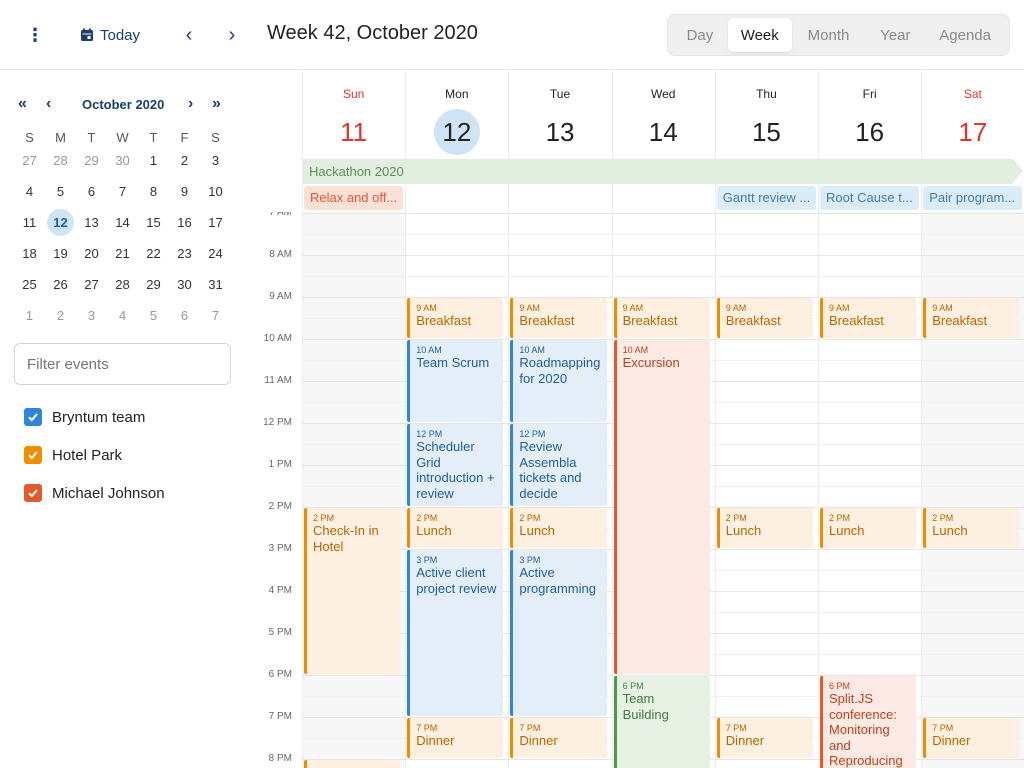 Image resolution: width=1024 pixels, height=768 pixels. Describe the element at coordinates (277, 338) in the screenshot. I see `time-label: 10 AM` at that location.